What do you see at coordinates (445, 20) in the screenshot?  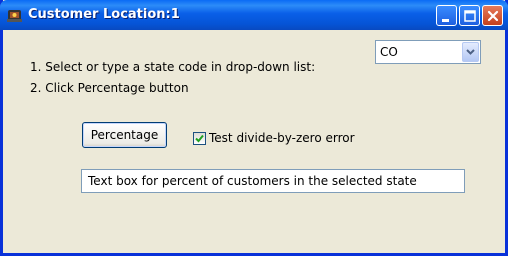 I see `minimize-icon` at bounding box center [445, 20].